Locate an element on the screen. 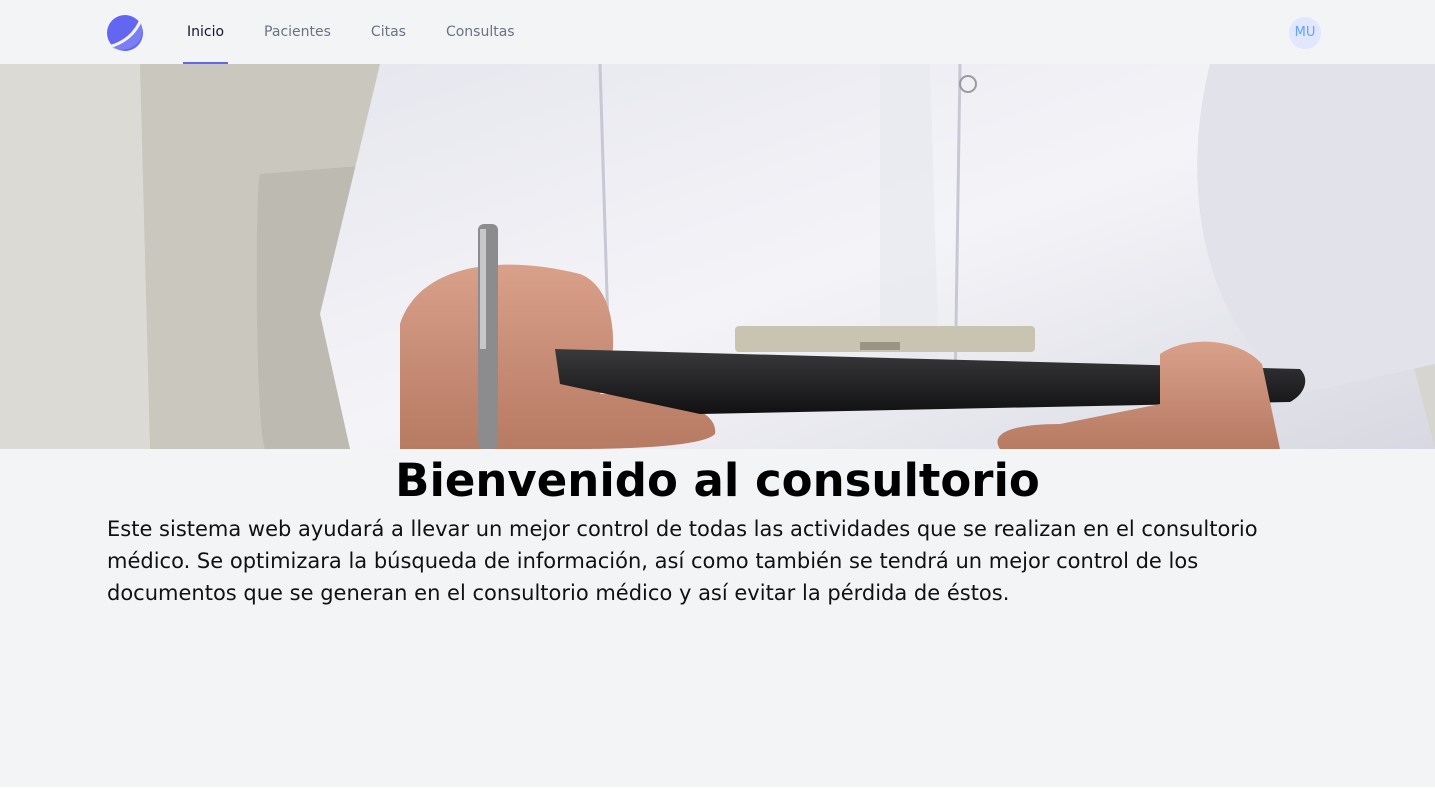 This screenshot has height=789, width=1435. user-avatar: MU is located at coordinates (1305, 33).